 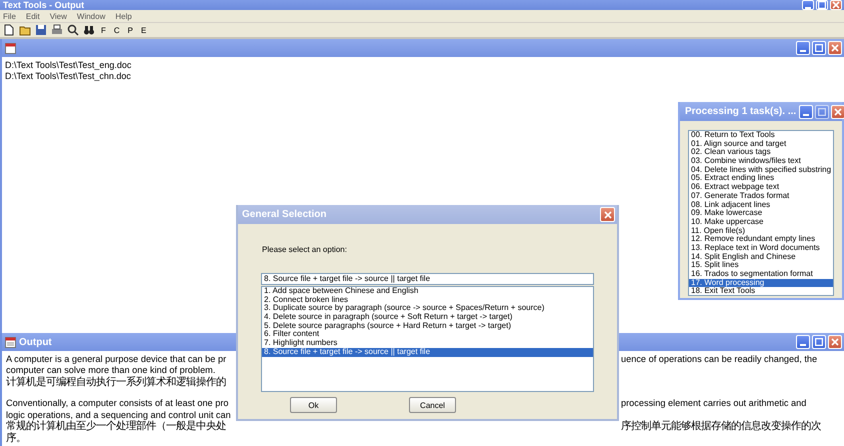 What do you see at coordinates (58, 16) in the screenshot?
I see `menu-item: View` at bounding box center [58, 16].